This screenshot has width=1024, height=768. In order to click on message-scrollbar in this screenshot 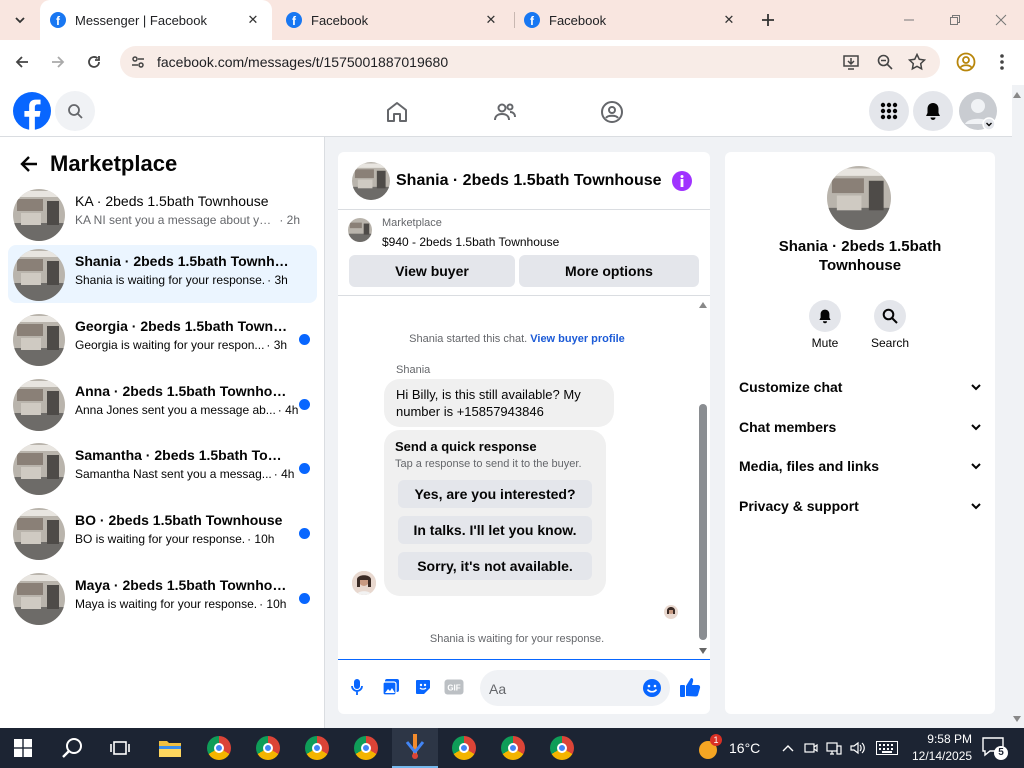, I will do `click(703, 479)`.